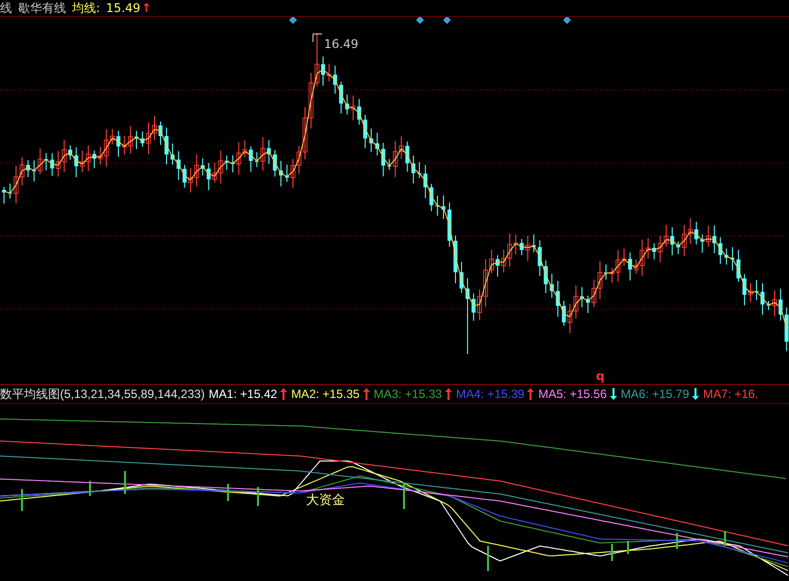 This screenshot has height=581, width=789. I want to click on indicator-annotation: 大资金, so click(325, 500).